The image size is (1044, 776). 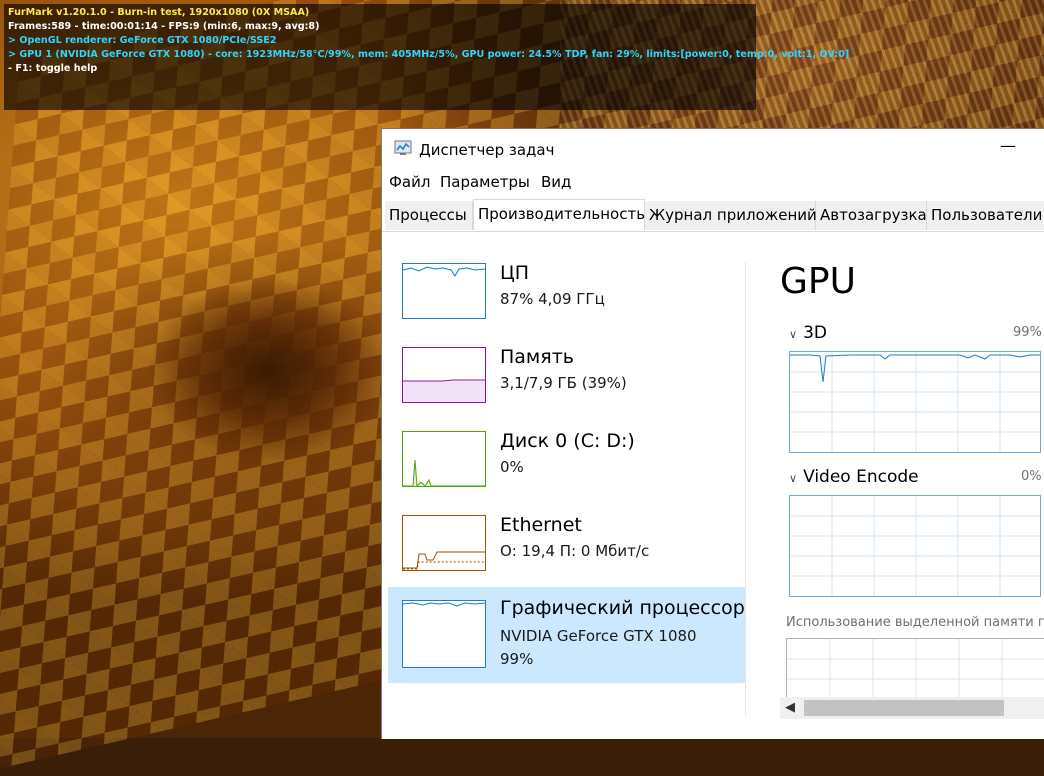 I want to click on cpu-thumbnail-graph, so click(x=444, y=291).